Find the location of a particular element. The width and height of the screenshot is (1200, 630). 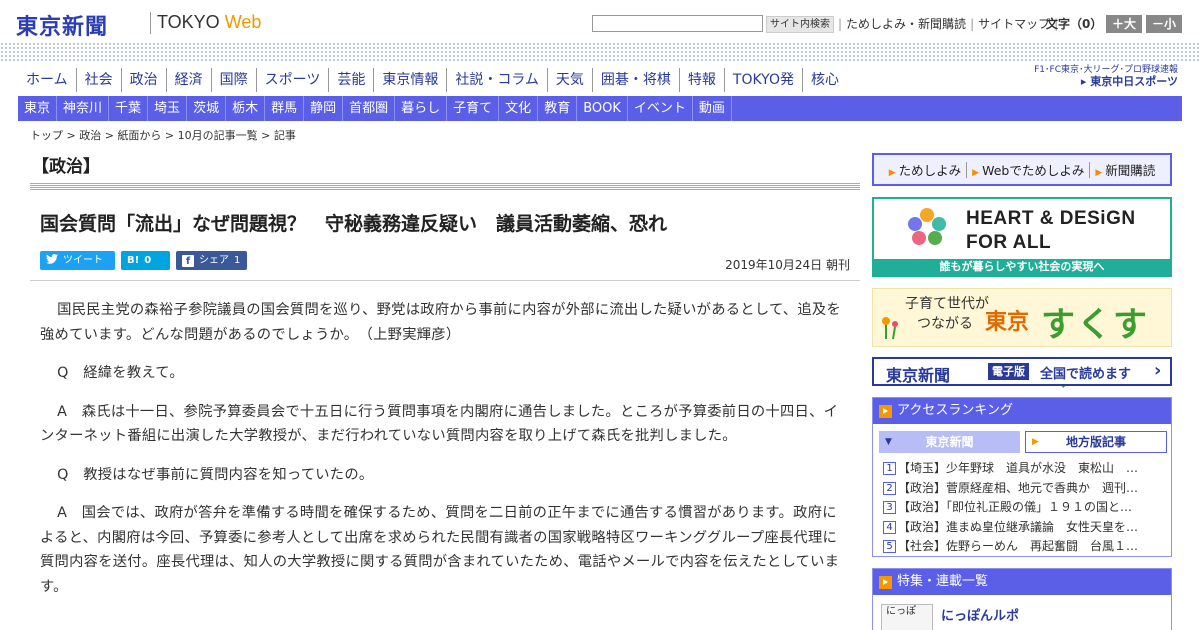

tab-local-label: 地方版記事 is located at coordinates (1095, 442).